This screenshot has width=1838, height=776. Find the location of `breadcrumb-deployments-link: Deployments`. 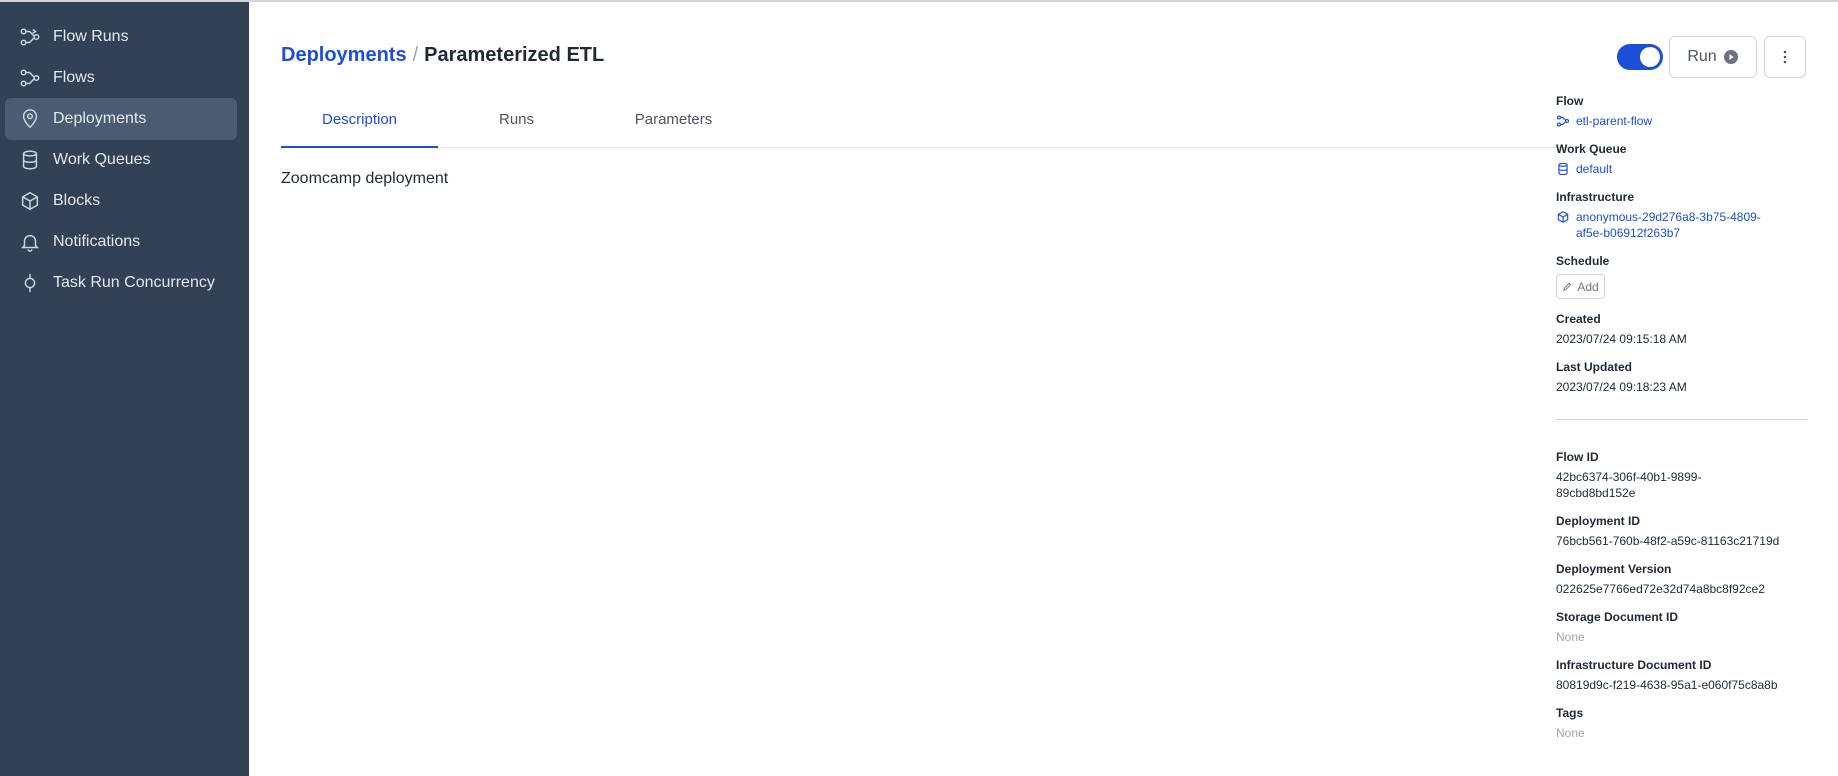

breadcrumb-deployments-link: Deployments is located at coordinates (344, 55).